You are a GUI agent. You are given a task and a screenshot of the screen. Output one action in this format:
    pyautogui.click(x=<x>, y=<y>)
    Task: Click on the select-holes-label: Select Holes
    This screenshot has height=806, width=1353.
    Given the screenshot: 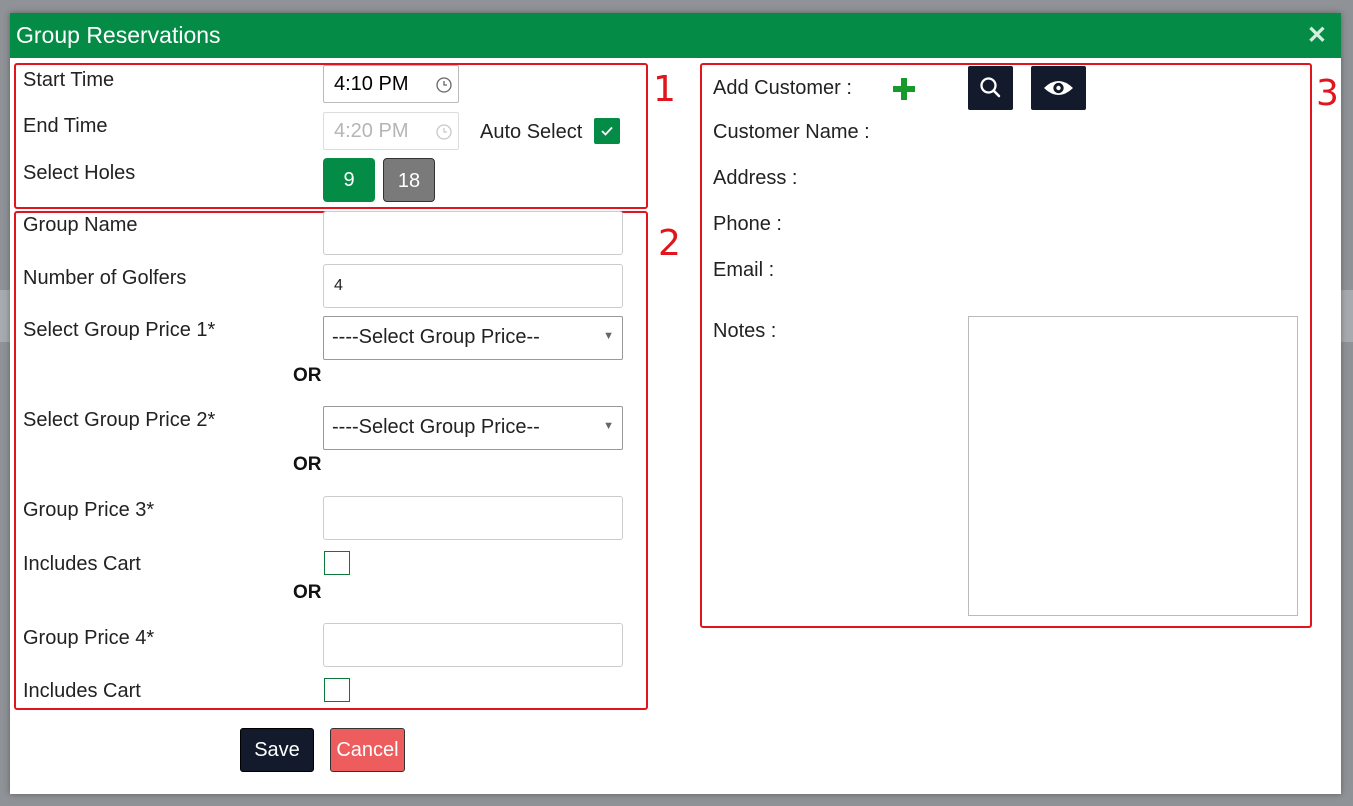 What is the action you would take?
    pyautogui.click(x=79, y=173)
    